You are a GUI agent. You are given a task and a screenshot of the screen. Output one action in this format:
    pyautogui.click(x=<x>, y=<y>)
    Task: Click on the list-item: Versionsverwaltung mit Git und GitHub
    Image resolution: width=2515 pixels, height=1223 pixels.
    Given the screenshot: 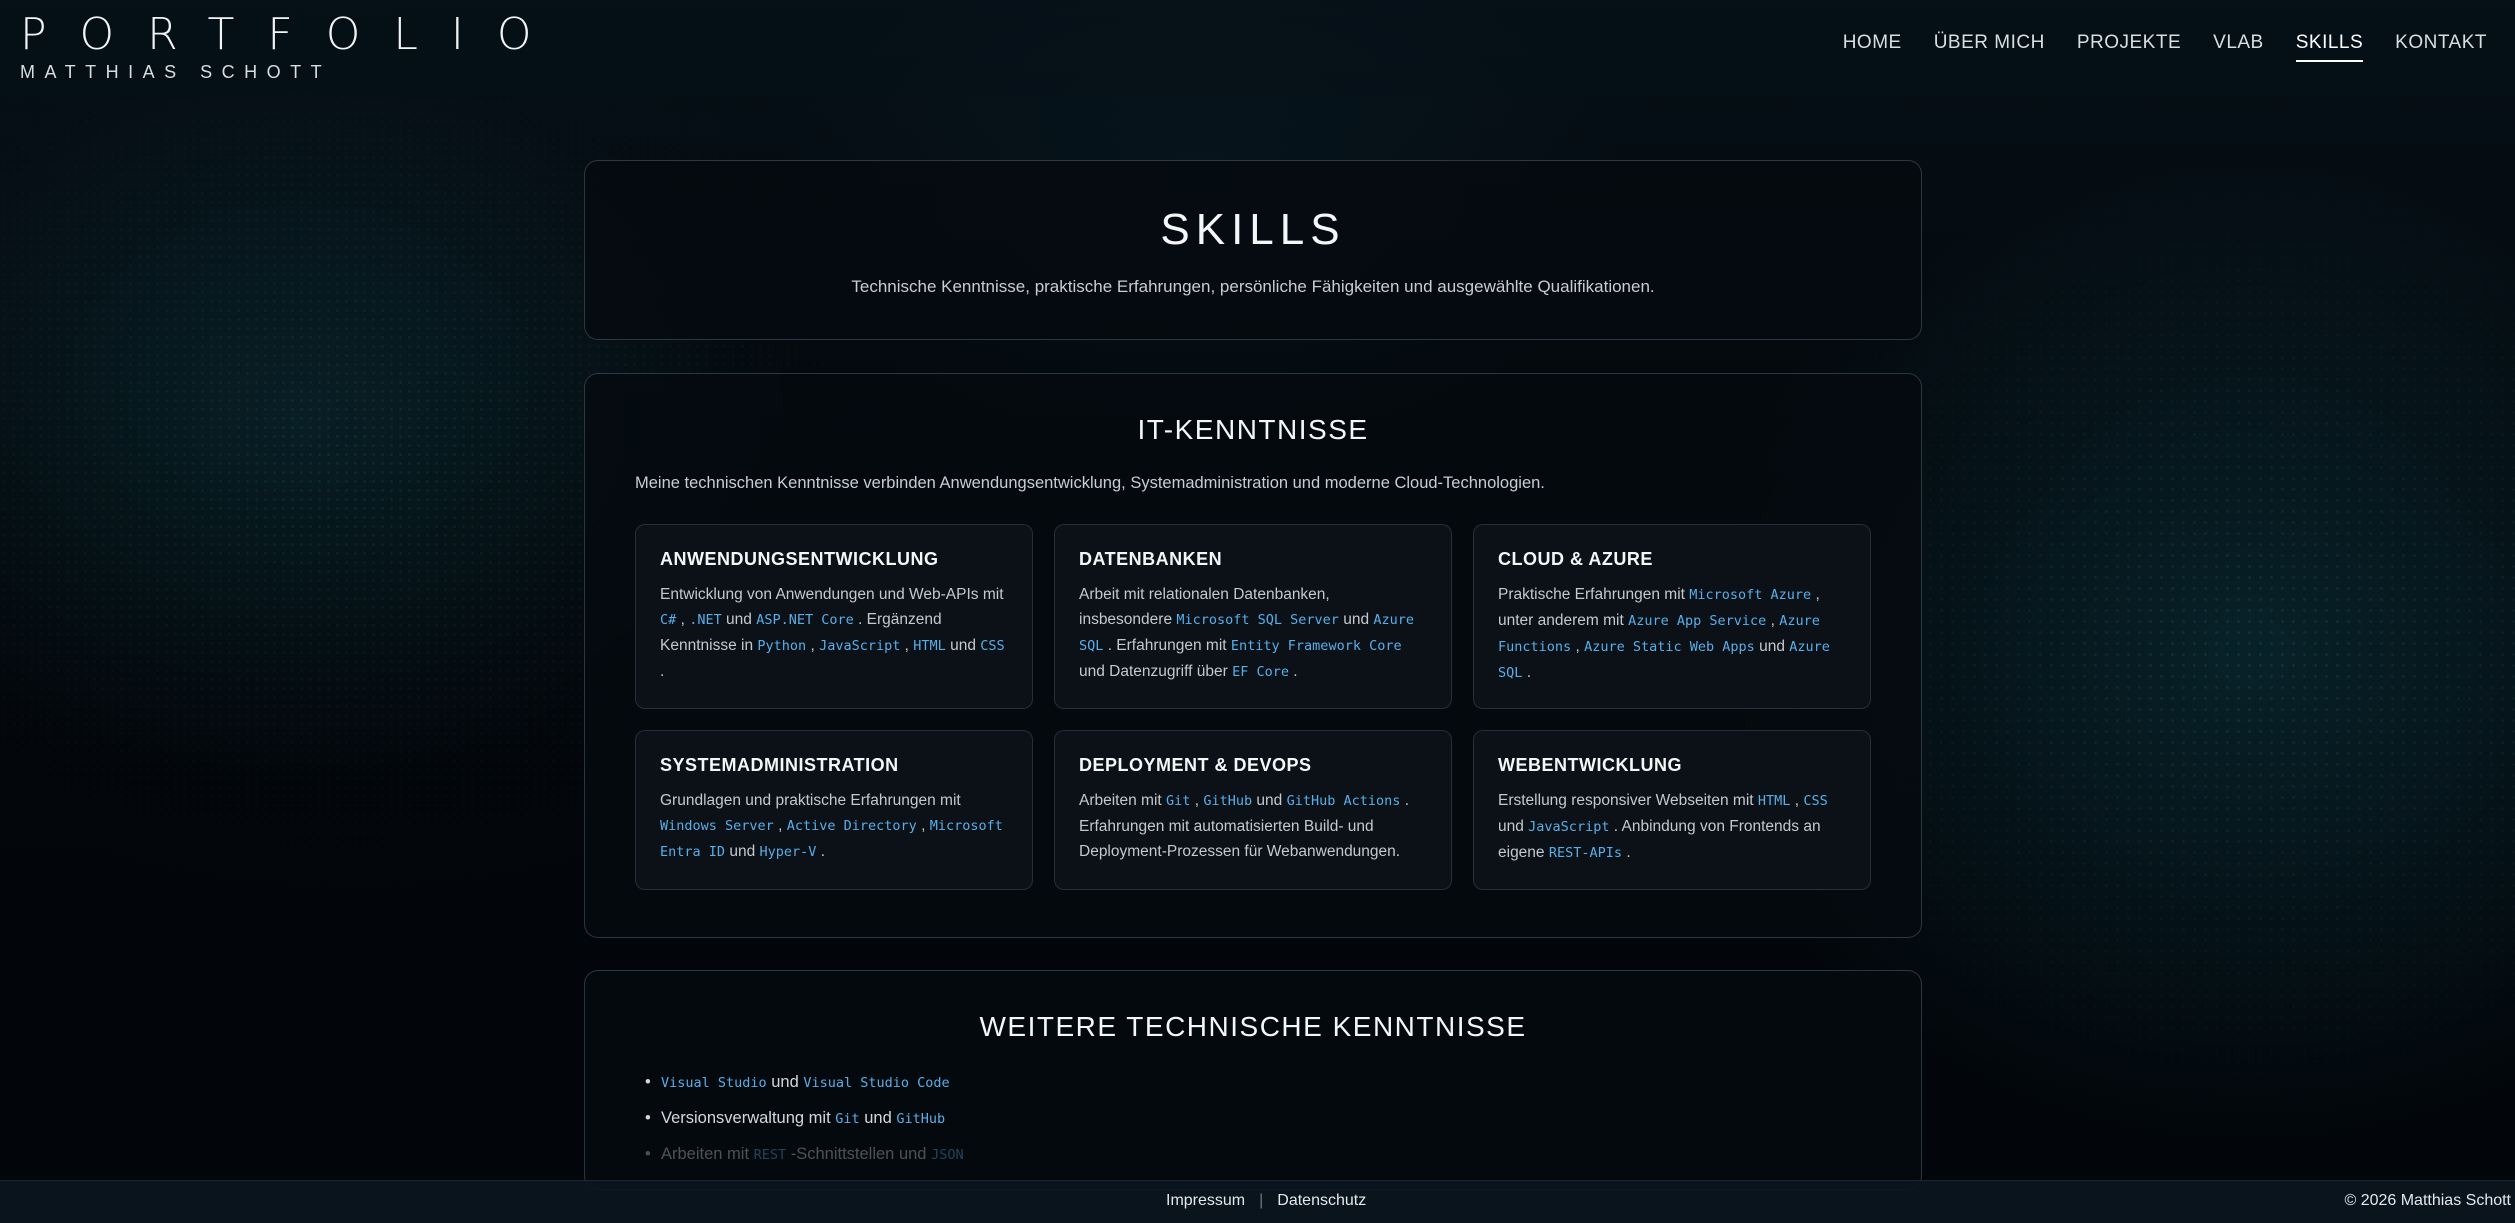 What is the action you would take?
    pyautogui.click(x=1253, y=1119)
    